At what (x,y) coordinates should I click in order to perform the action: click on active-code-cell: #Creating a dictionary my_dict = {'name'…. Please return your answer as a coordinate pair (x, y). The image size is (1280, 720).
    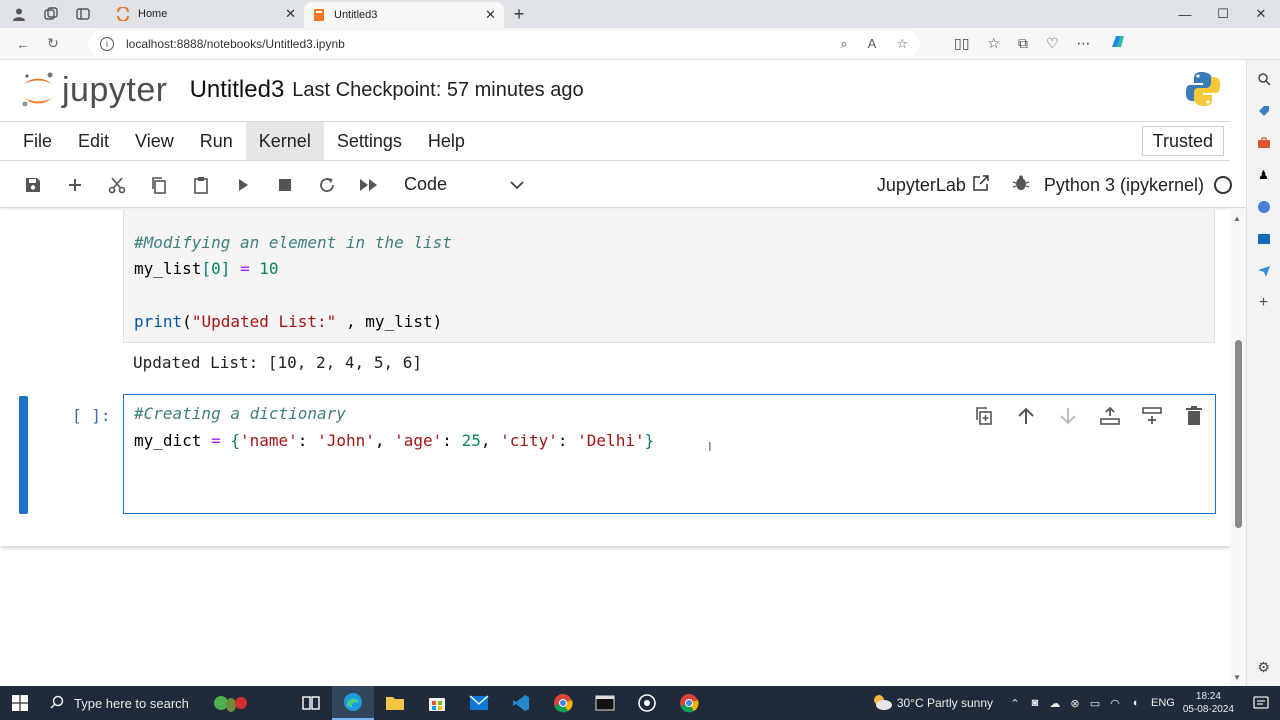
    Looking at the image, I should click on (669, 454).